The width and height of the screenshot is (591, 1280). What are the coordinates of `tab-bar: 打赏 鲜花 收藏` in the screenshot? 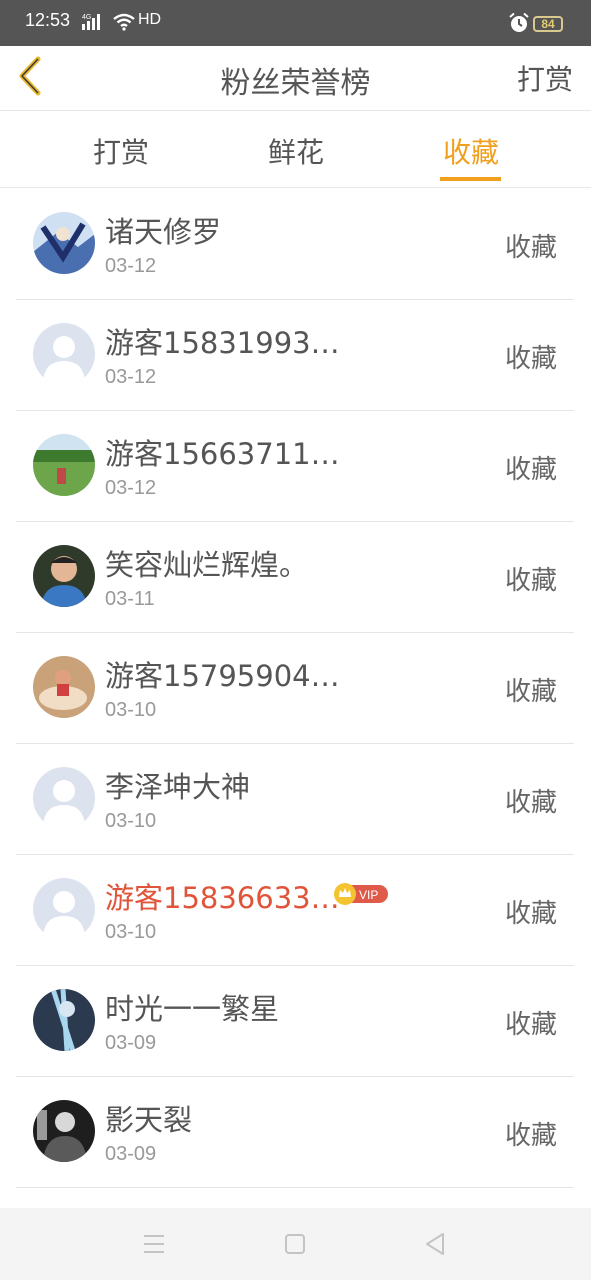 It's located at (295, 149).